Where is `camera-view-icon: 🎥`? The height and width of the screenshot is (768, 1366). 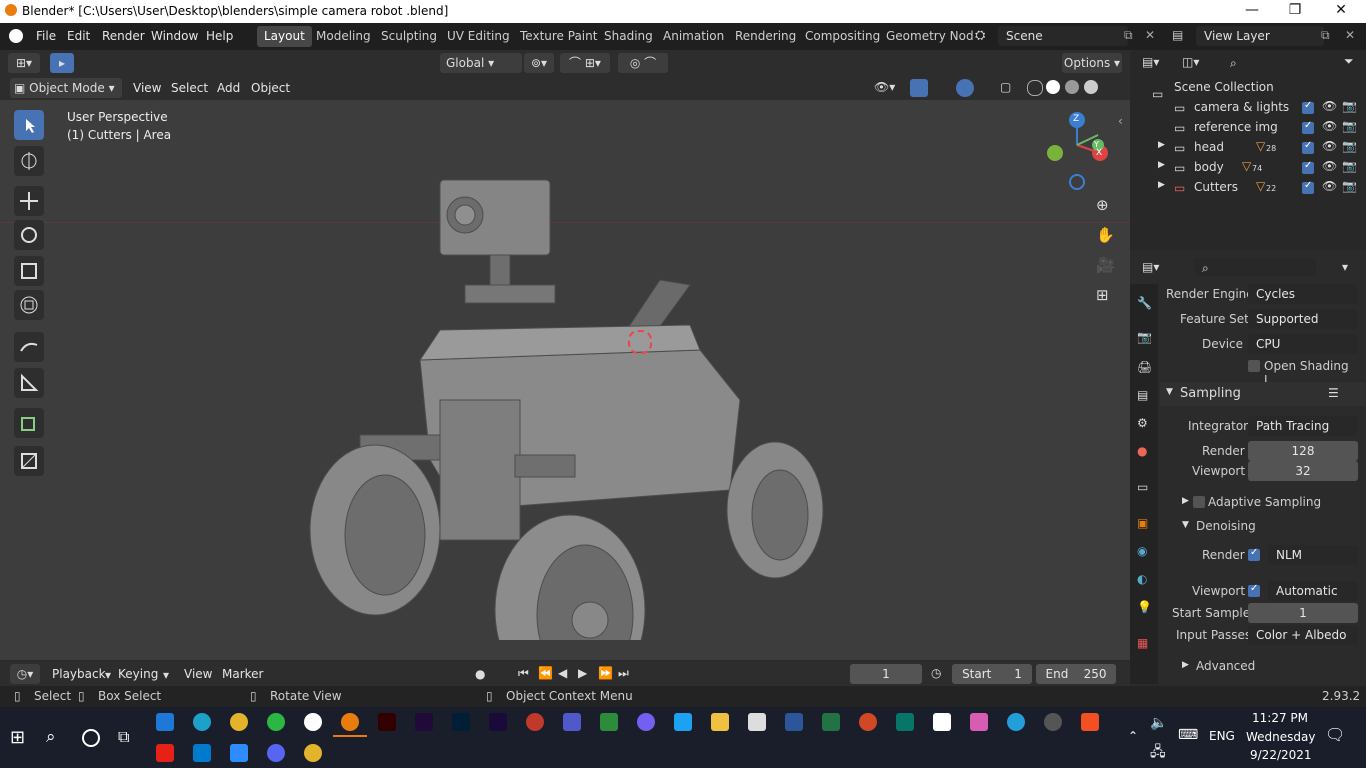 camera-view-icon: 🎥 is located at coordinates (1105, 265).